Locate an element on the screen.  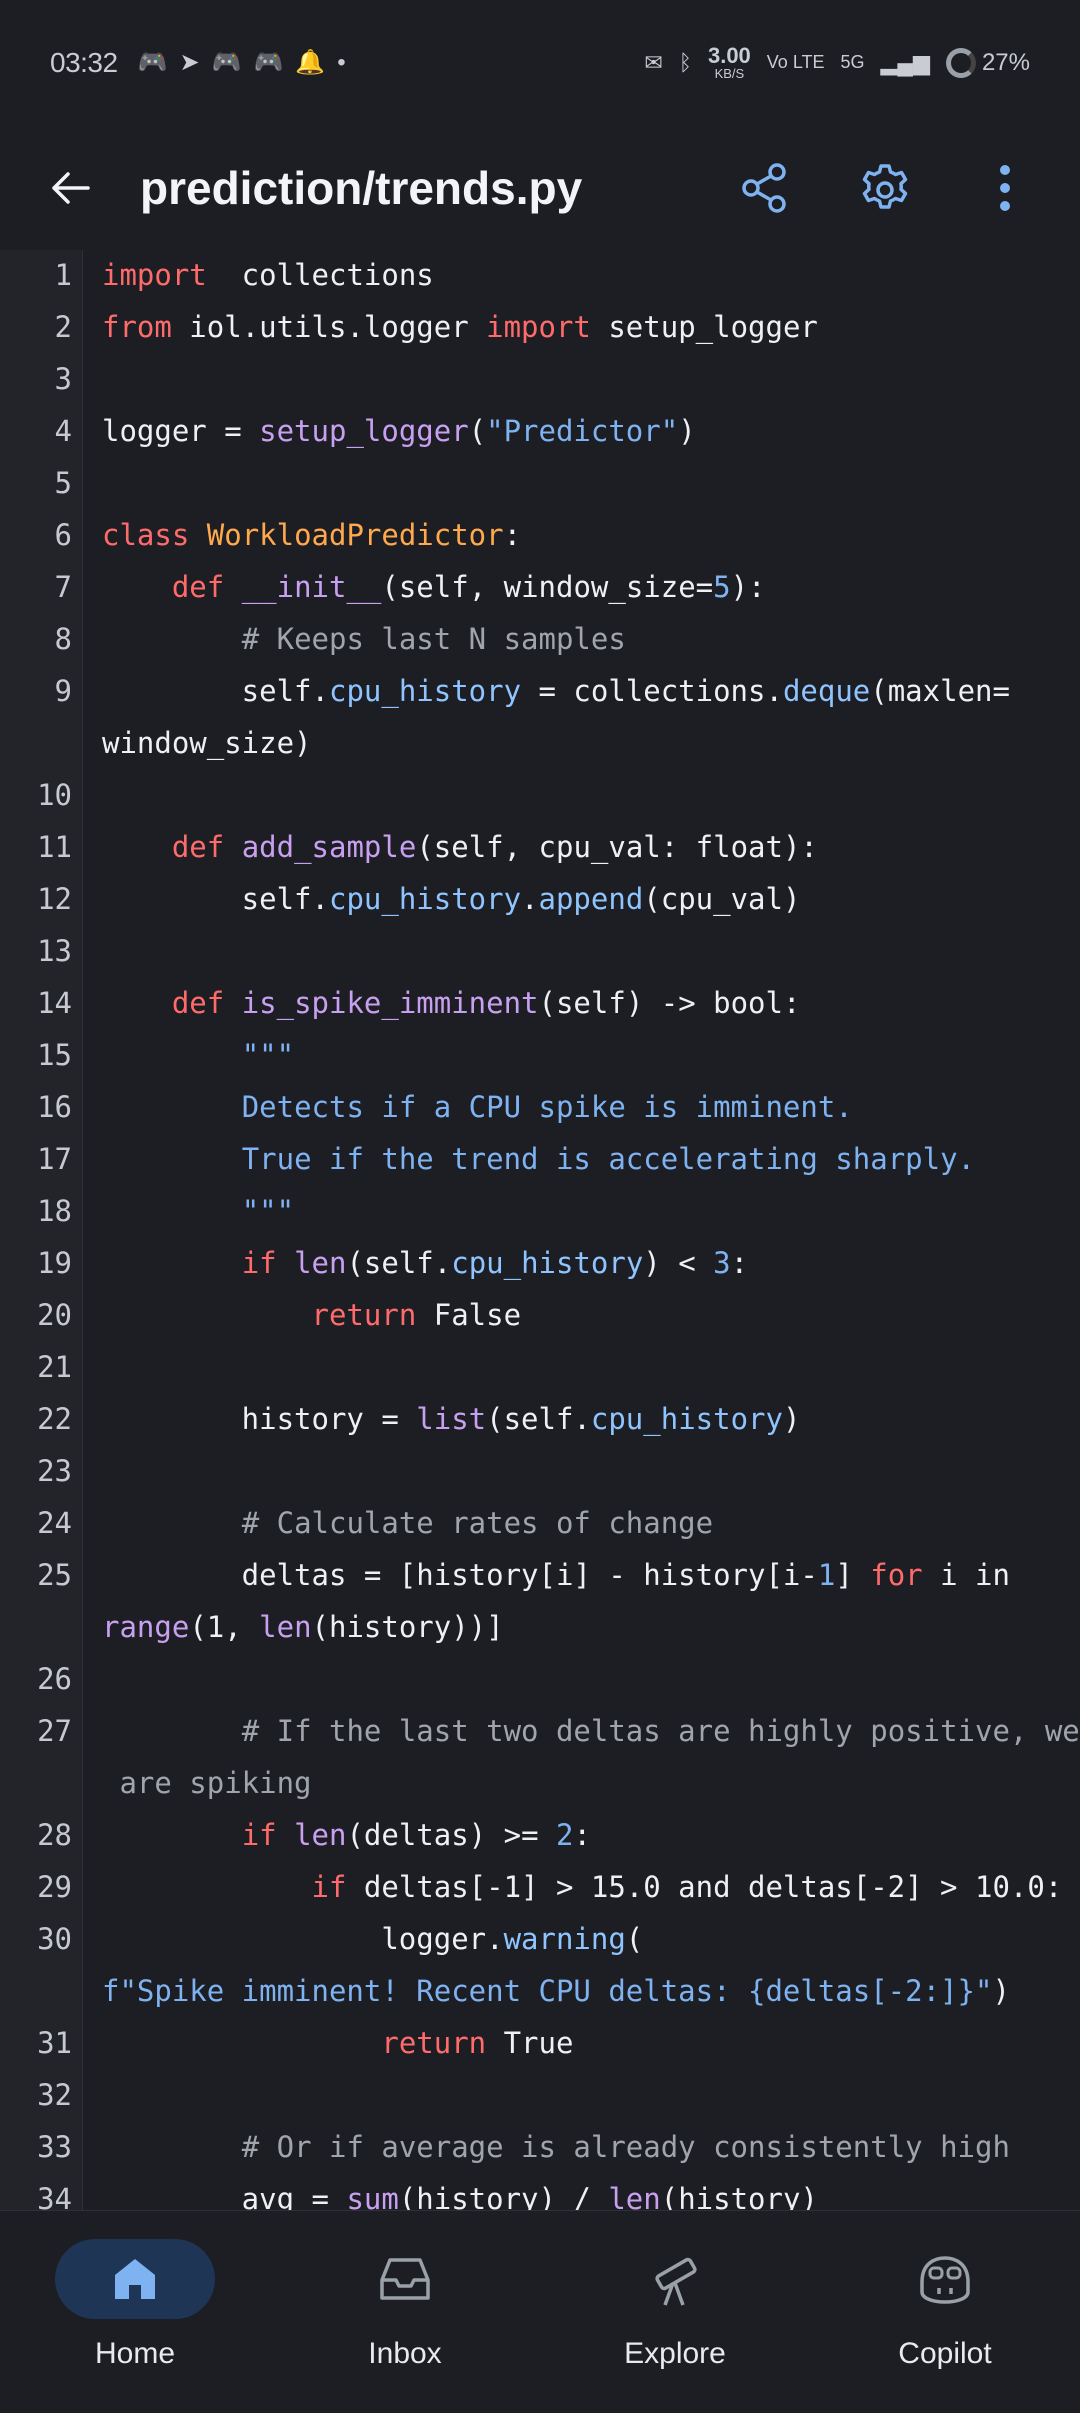
code-text: # Calculate rates of change is located at coordinates (477, 1523).